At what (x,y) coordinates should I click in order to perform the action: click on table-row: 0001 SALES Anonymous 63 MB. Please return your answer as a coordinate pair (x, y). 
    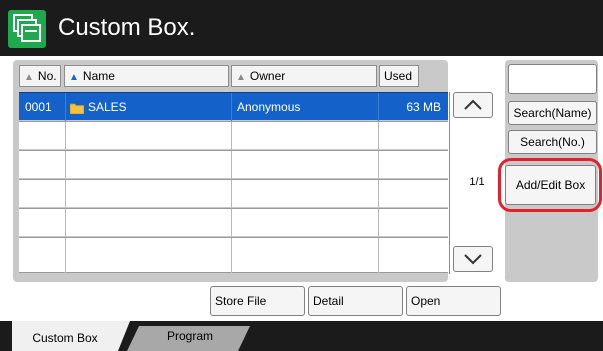
    Looking at the image, I should click on (233, 106).